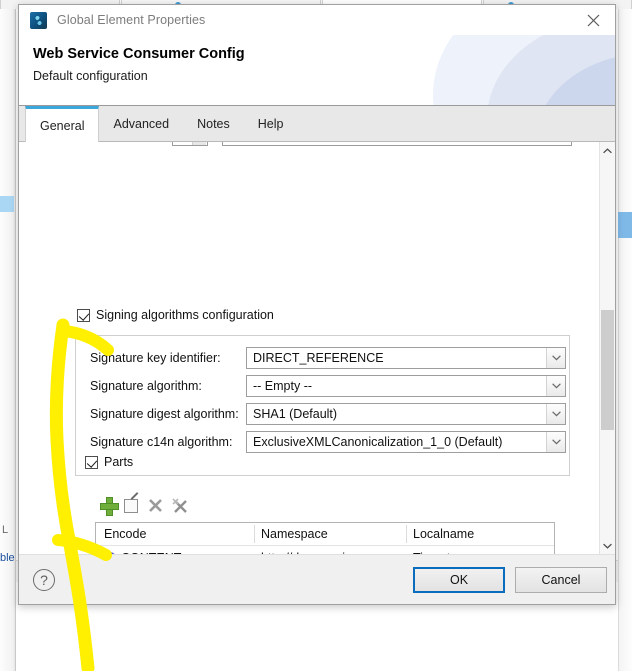 The height and width of the screenshot is (671, 632). I want to click on signature-digest-algorithm-select: SHA1 (Default), so click(406, 414).